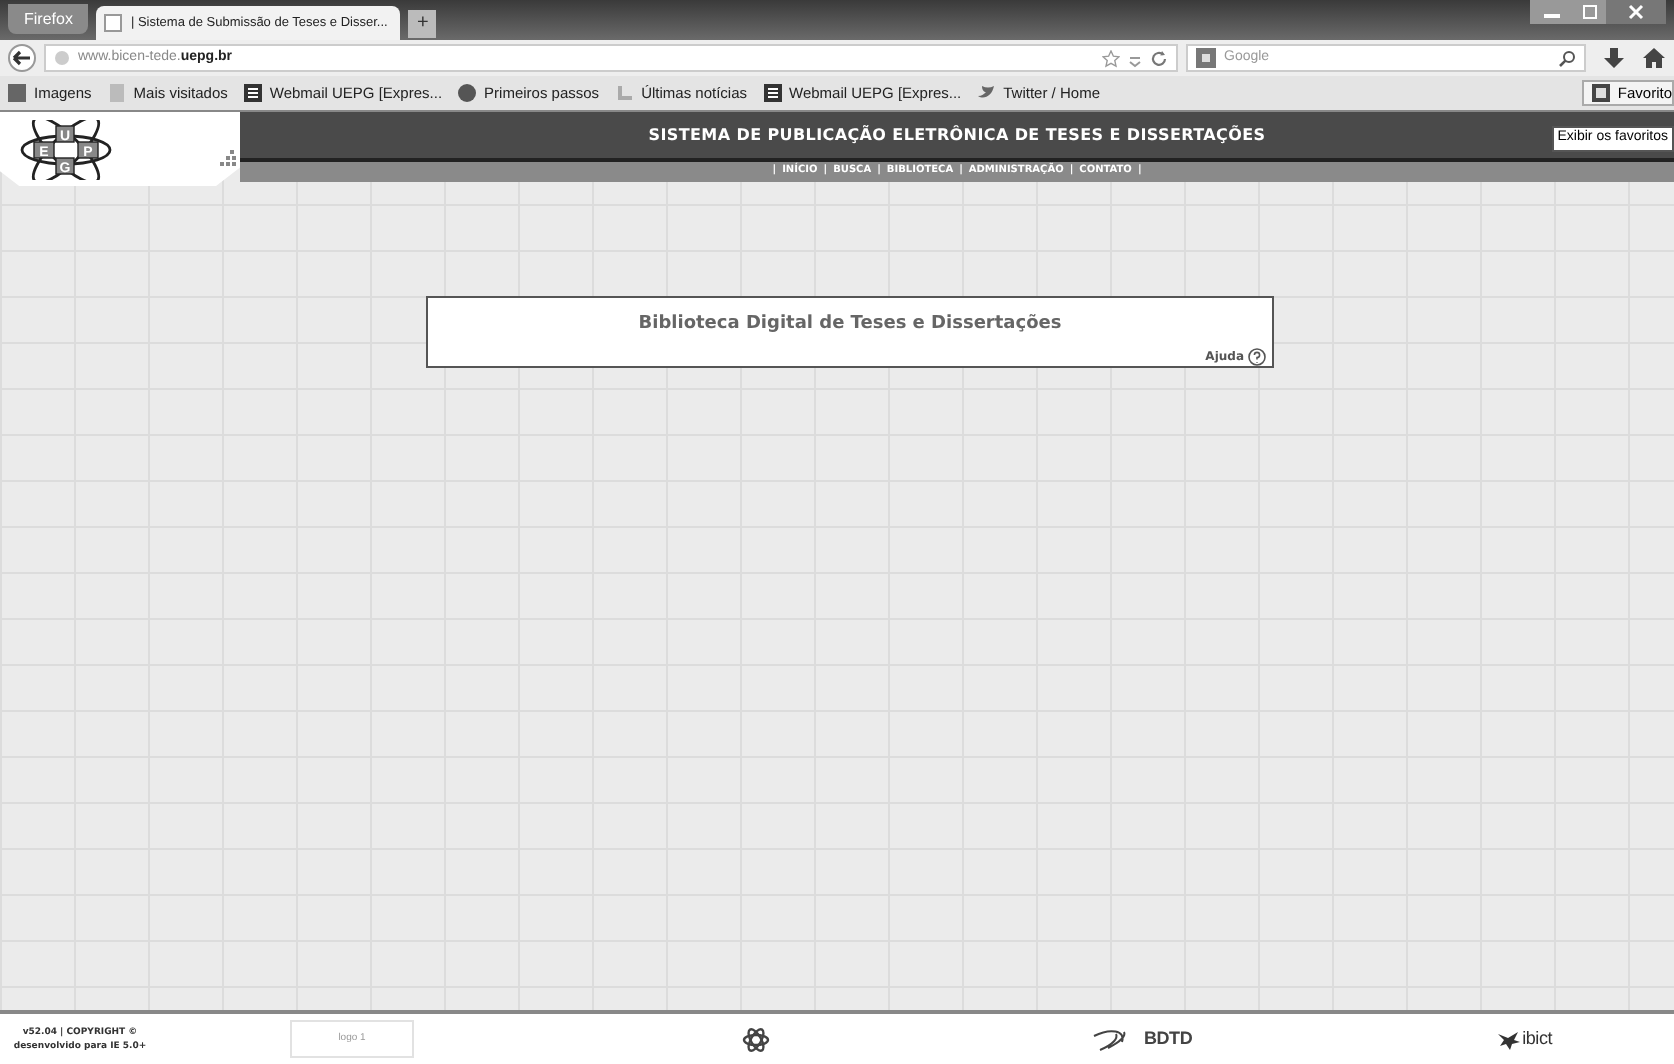 The width and height of the screenshot is (1674, 1064). Describe the element at coordinates (1654, 58) in the screenshot. I see `home-icon` at that location.